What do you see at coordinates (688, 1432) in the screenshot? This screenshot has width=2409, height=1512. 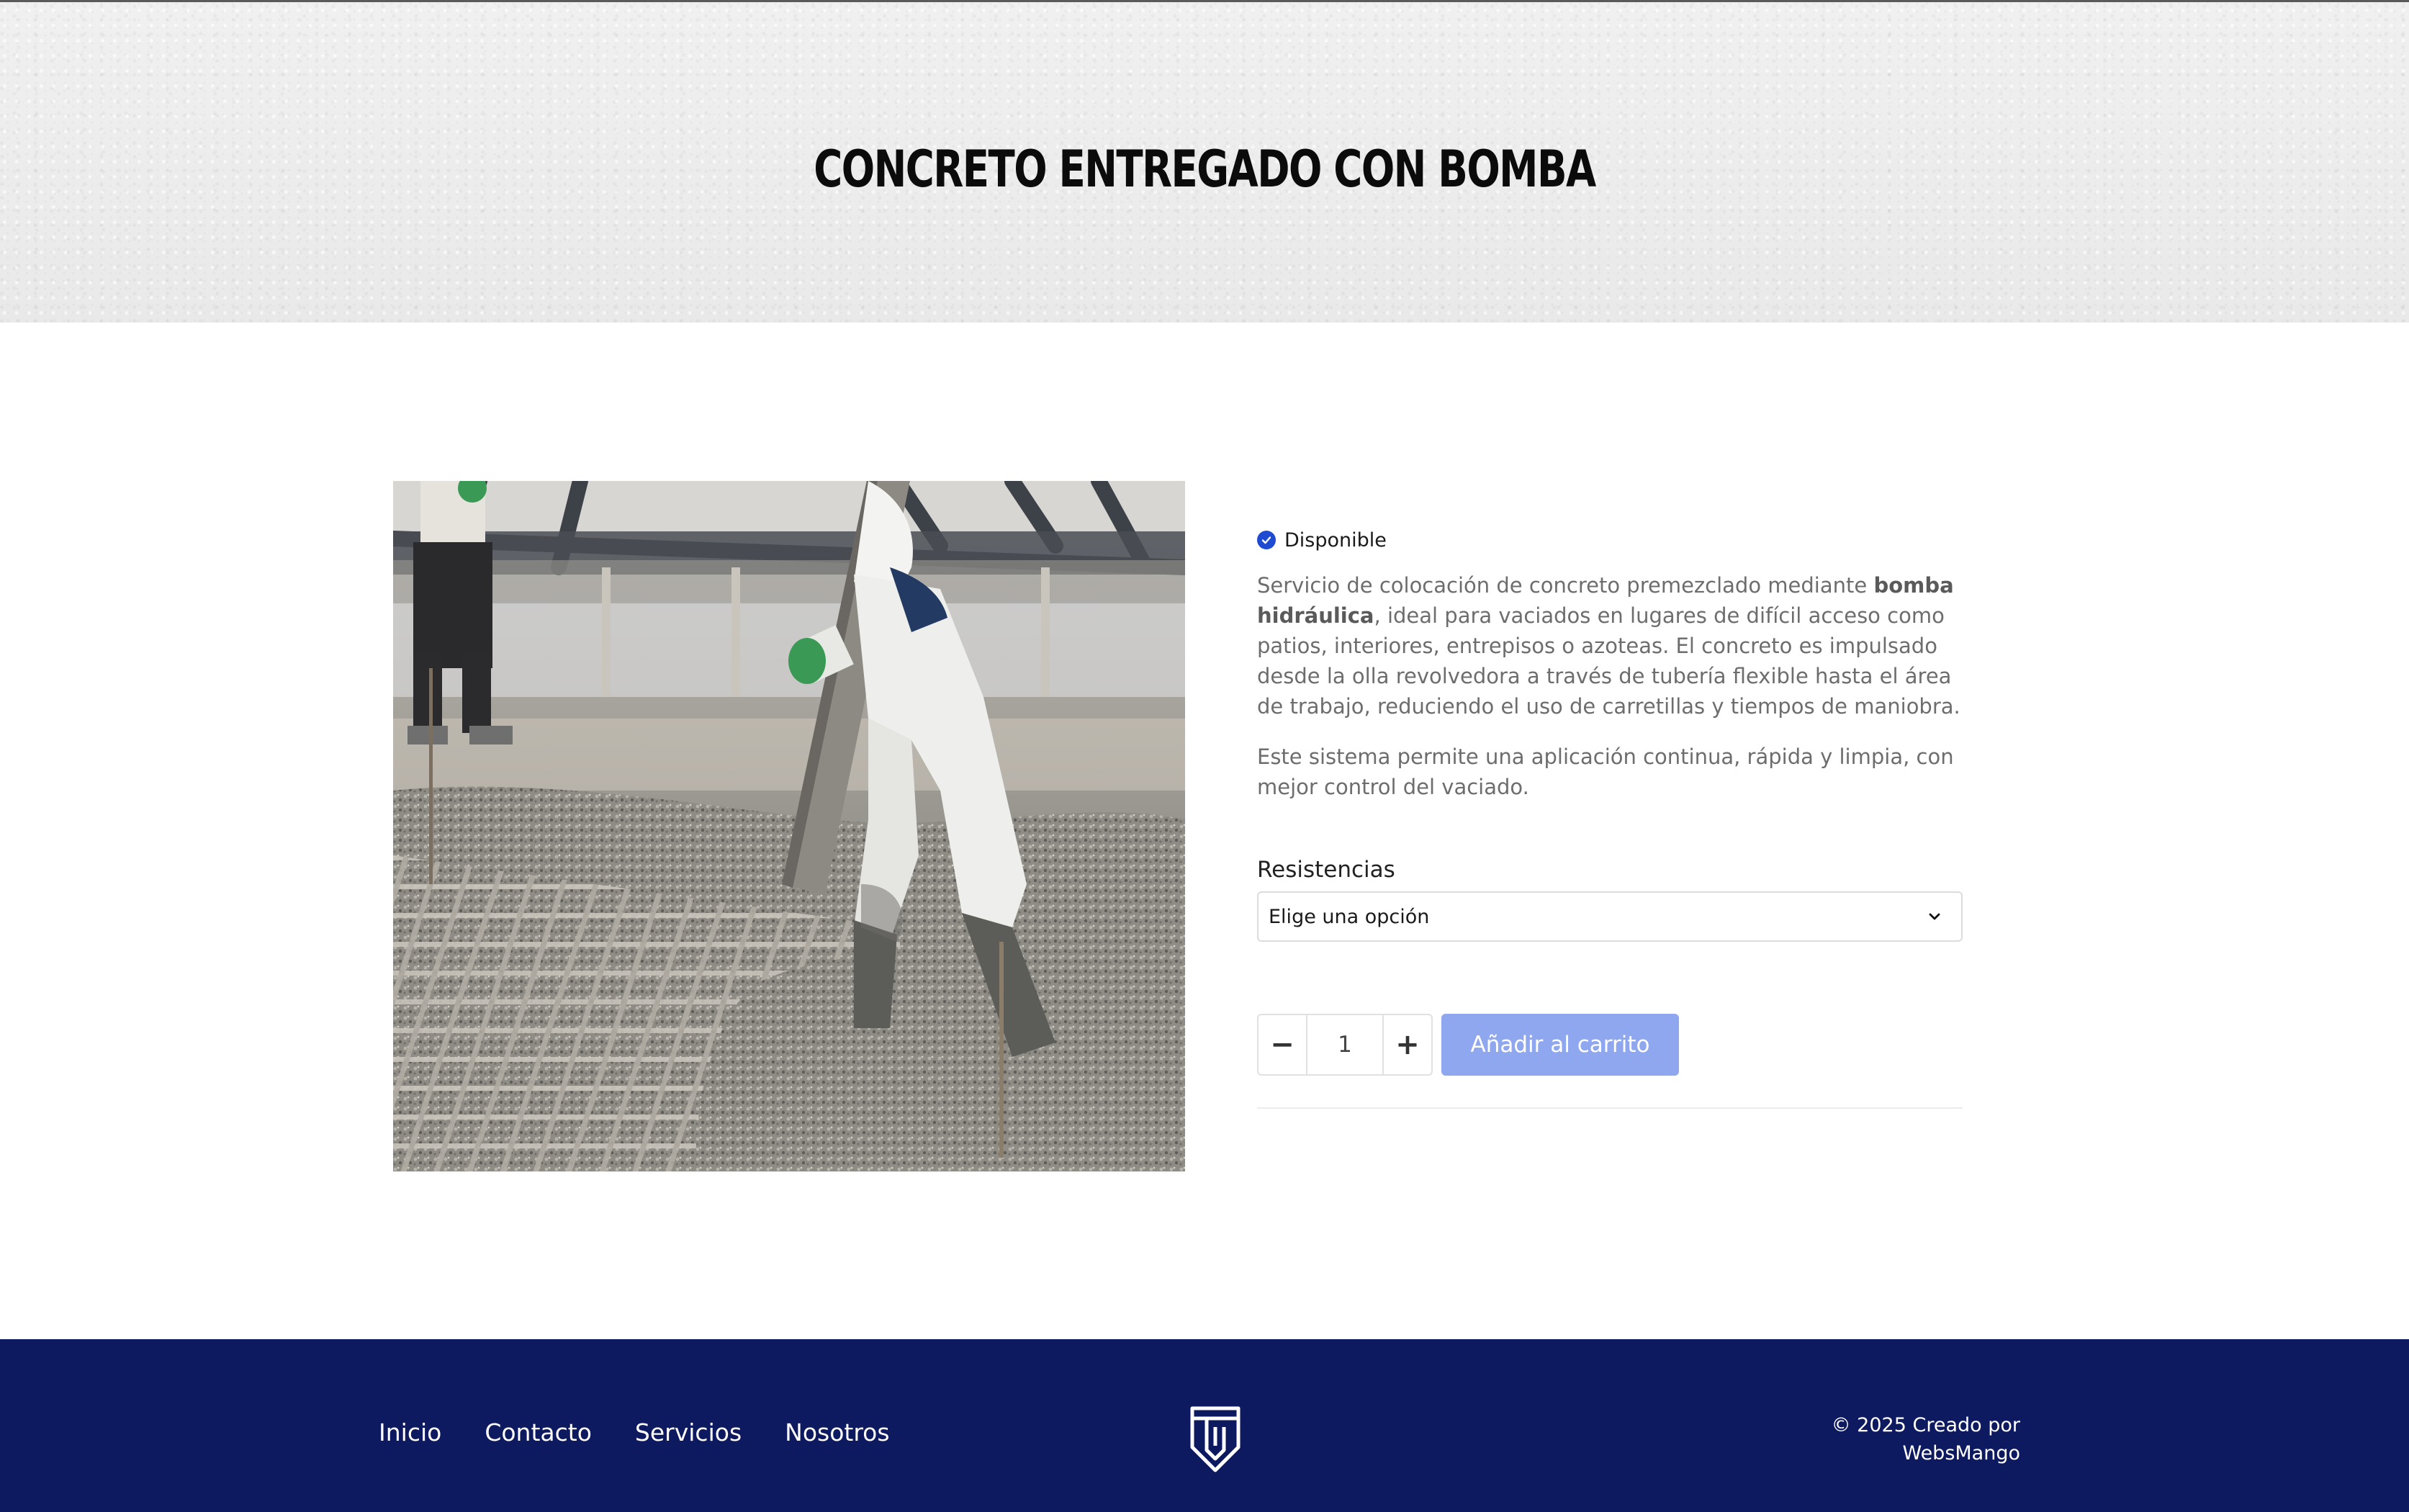 I see `footer-link-servicios: Servicios` at bounding box center [688, 1432].